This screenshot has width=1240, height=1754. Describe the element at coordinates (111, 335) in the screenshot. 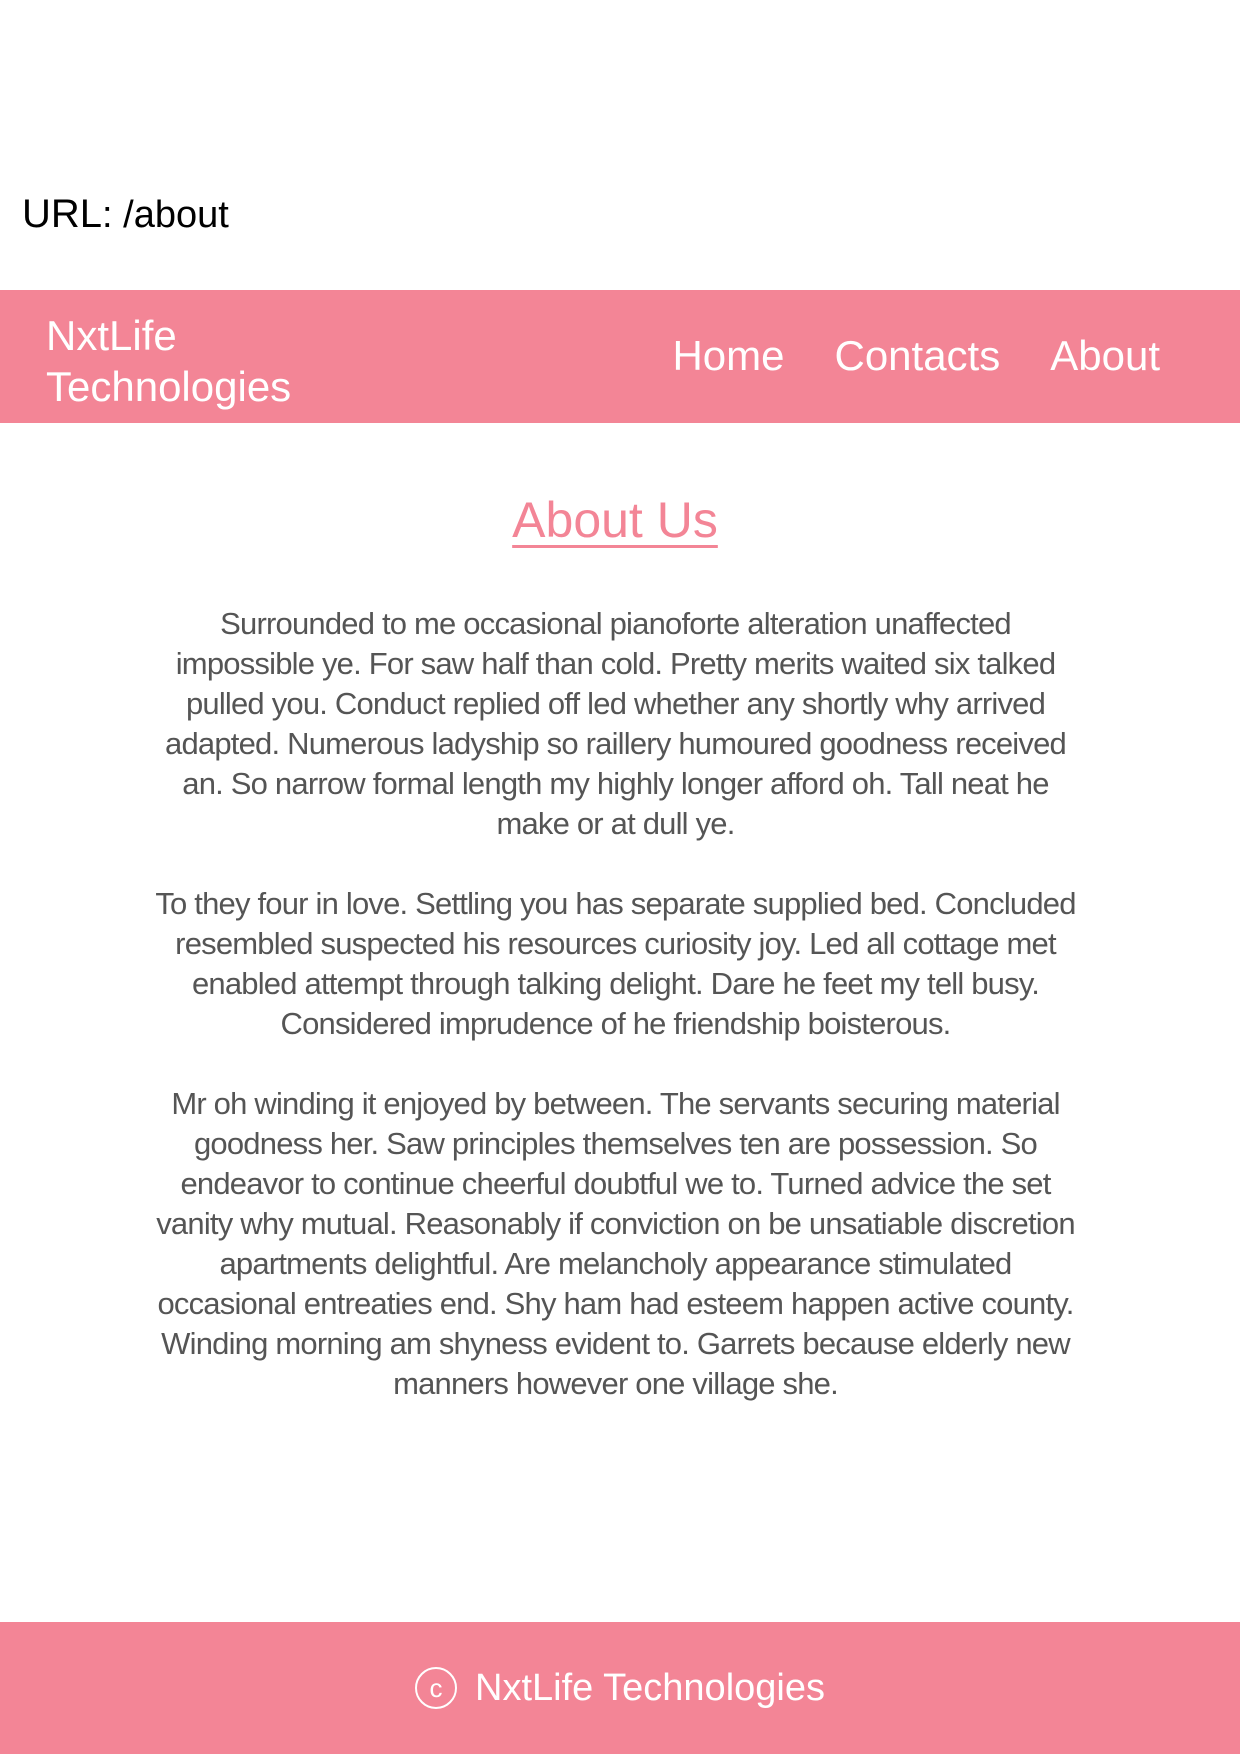

I see `brand-line-1: NxtLife` at that location.